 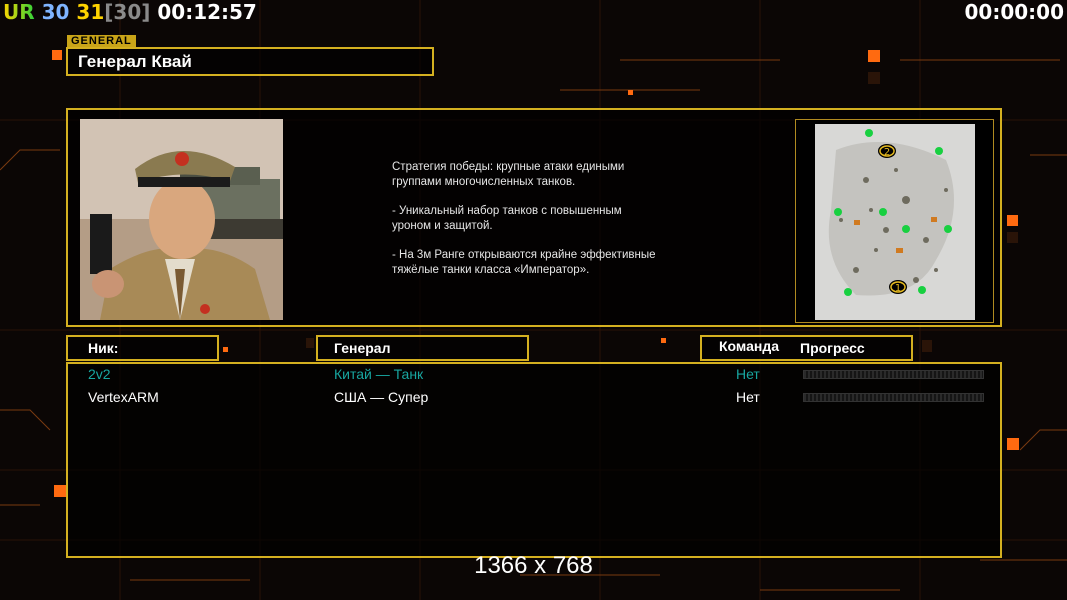 I want to click on minimap-slot-2: 2, so click(x=887, y=151).